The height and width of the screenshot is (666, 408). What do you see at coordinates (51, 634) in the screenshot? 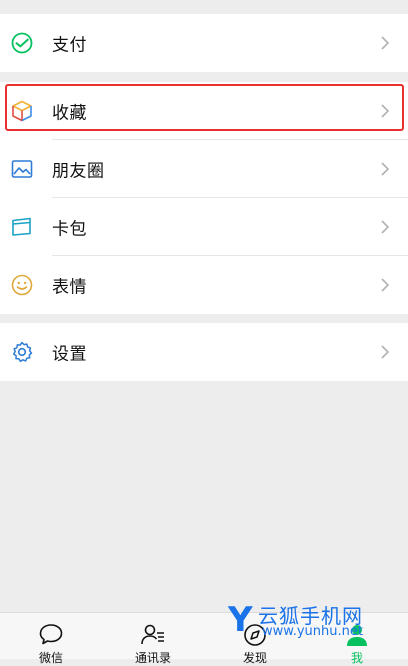
I see `chat-bubble-icon` at bounding box center [51, 634].